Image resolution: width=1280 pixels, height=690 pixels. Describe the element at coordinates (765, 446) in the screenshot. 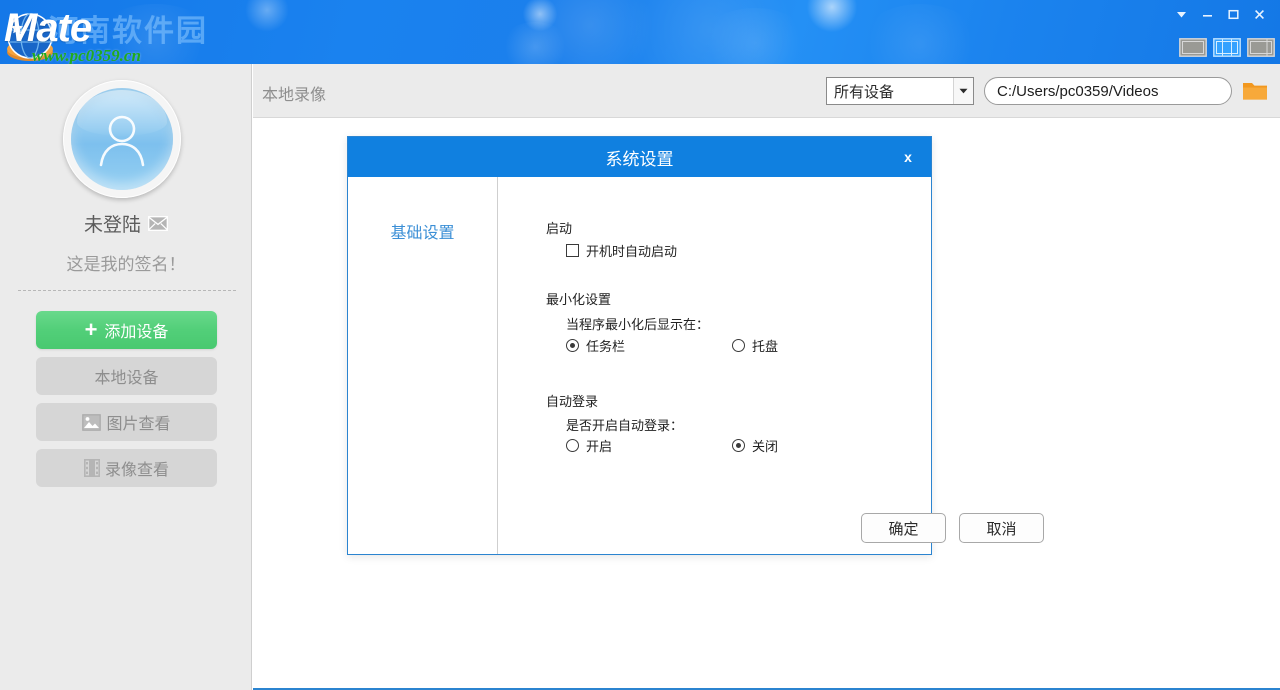

I see `autologin-off-label: 关闭` at that location.